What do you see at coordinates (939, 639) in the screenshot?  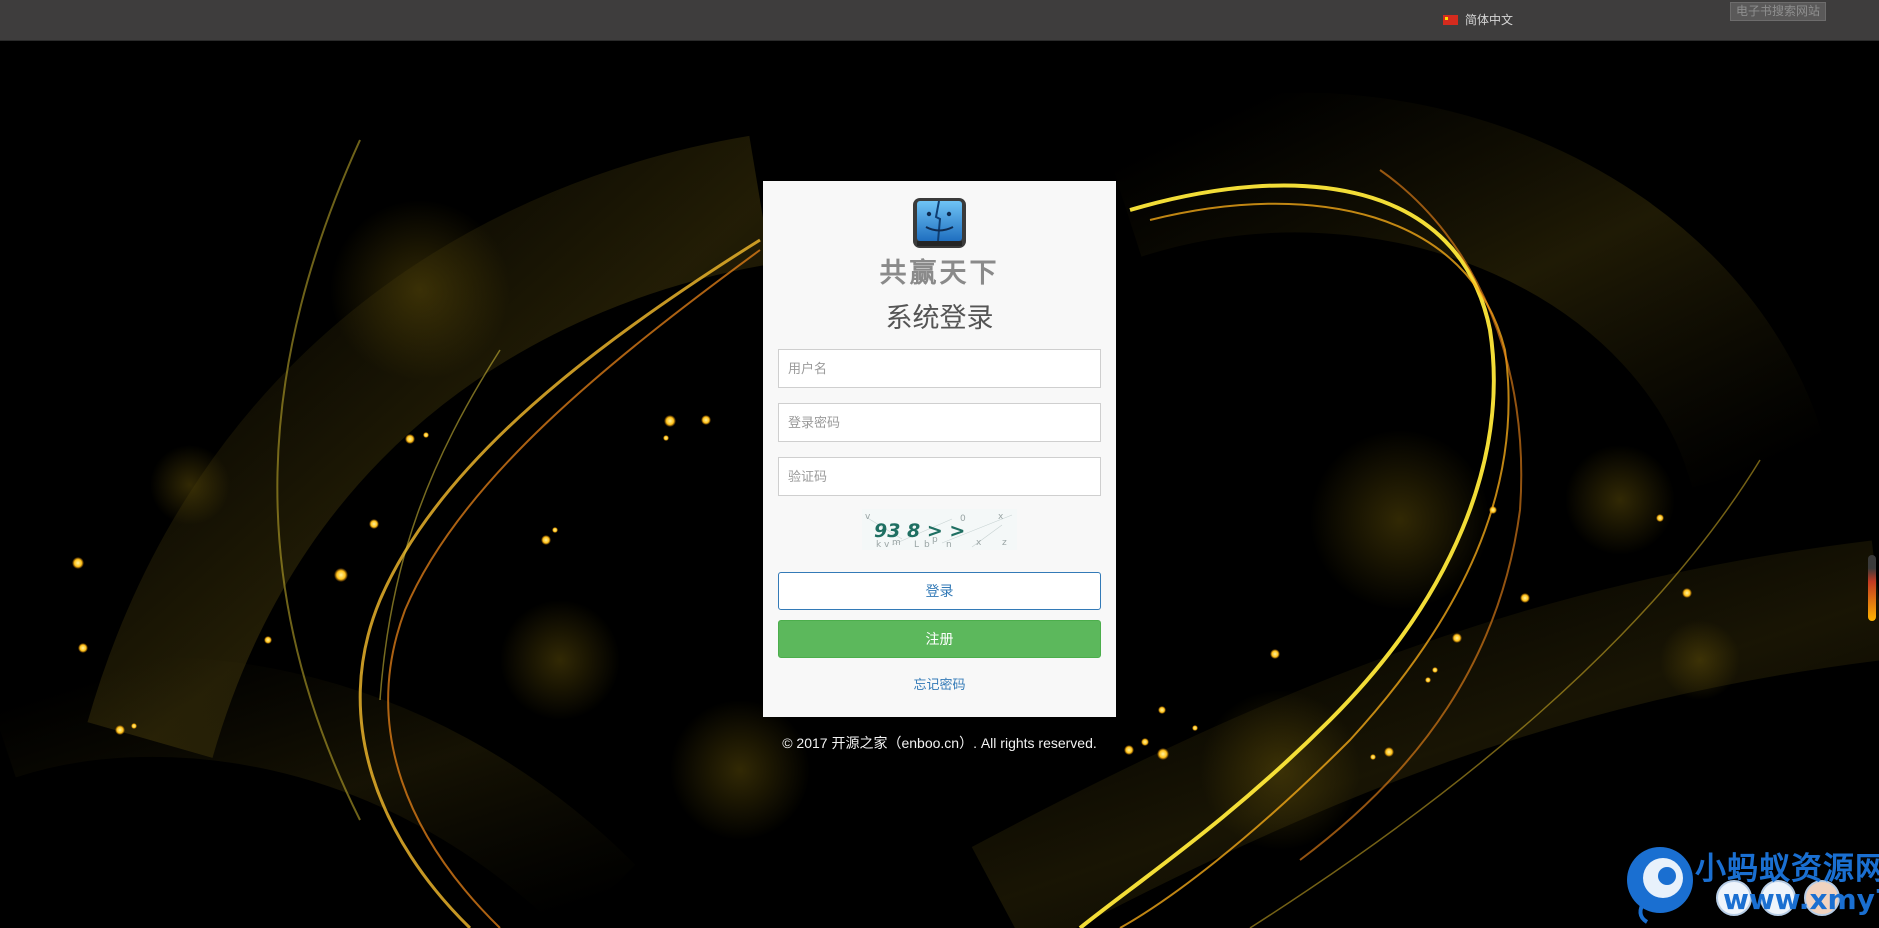 I see `register-button: 注册` at bounding box center [939, 639].